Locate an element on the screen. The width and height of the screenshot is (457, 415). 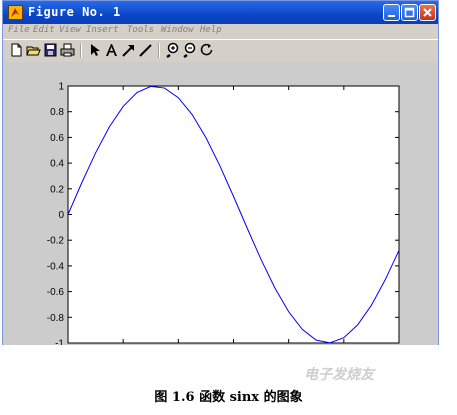
y-tick-label: -0.4 is located at coordinates (56, 266).